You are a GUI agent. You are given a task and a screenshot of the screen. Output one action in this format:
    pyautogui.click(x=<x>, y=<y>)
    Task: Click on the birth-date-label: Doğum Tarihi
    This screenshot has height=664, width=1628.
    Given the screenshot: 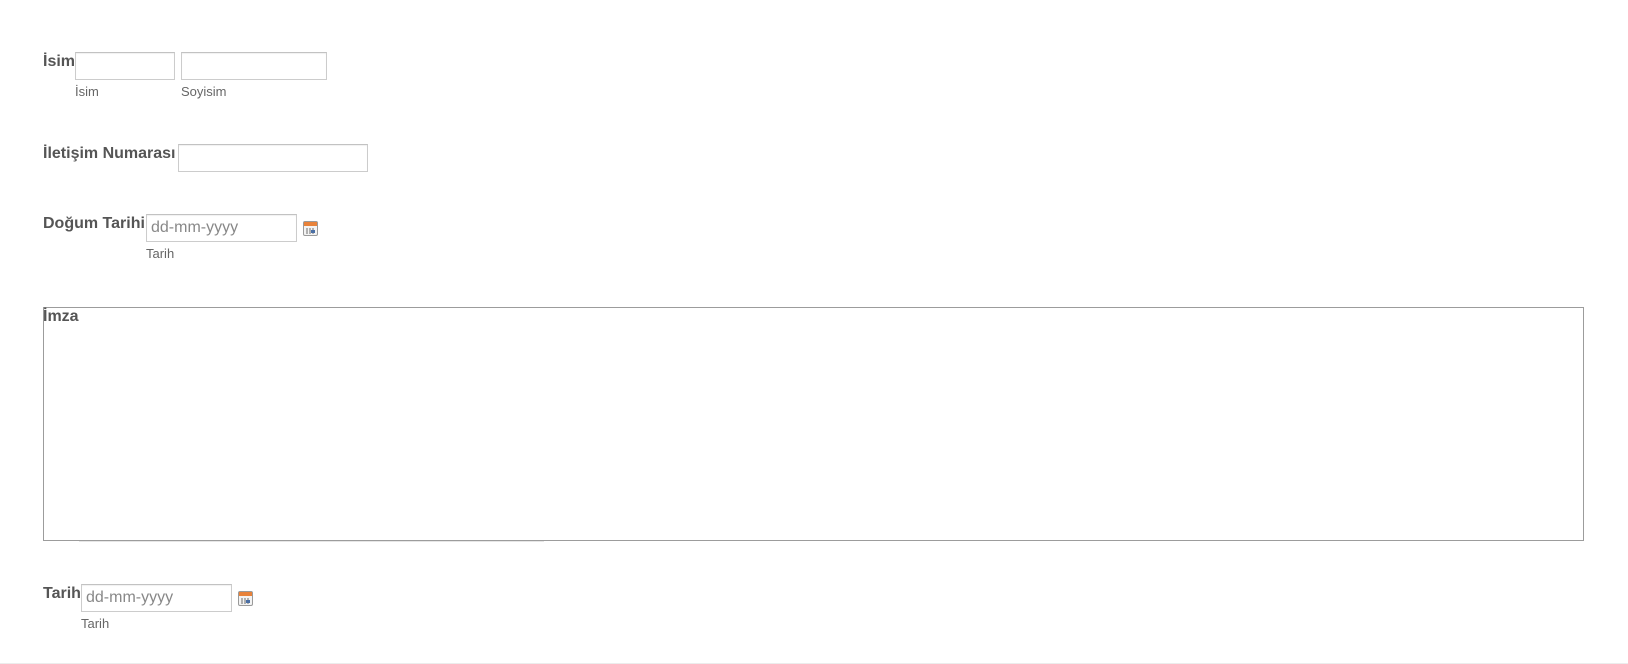 What is the action you would take?
    pyautogui.click(x=94, y=223)
    